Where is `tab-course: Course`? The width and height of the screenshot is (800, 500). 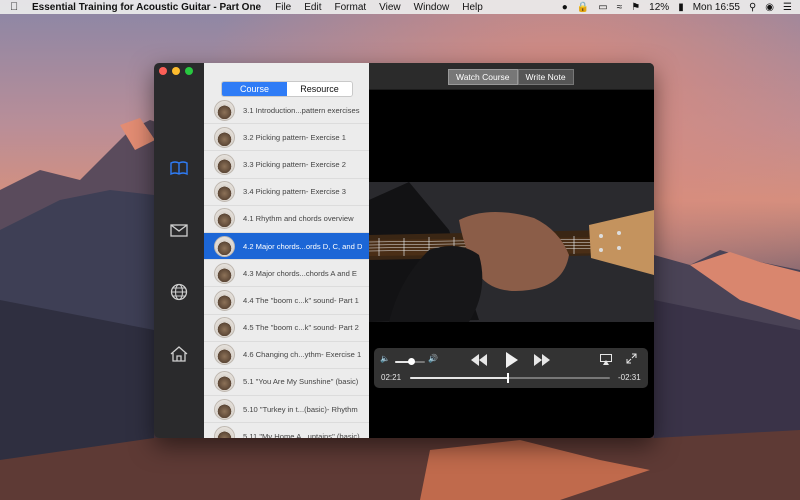 tab-course: Course is located at coordinates (254, 89).